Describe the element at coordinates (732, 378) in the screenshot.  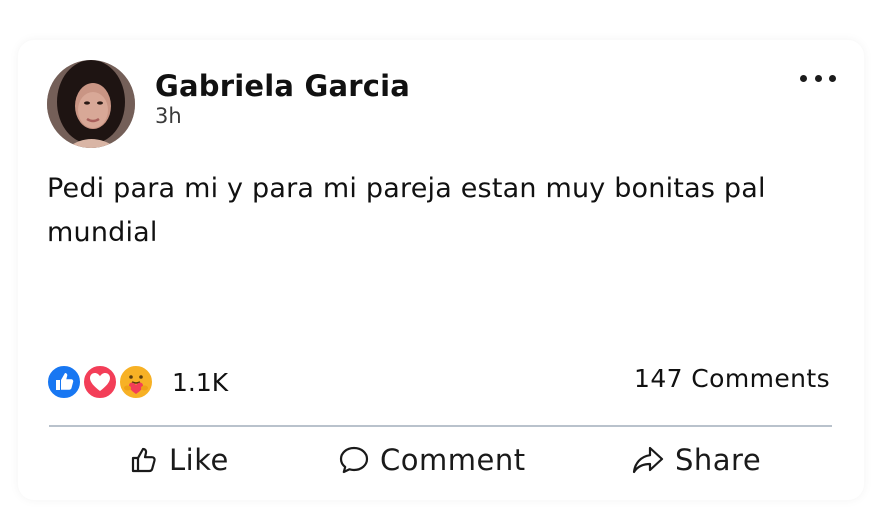
I see `comments-count-link: 147 Comments` at that location.